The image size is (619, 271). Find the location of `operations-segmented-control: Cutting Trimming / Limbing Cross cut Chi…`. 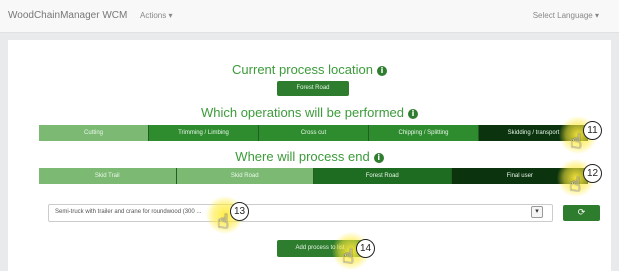

operations-segmented-control: Cutting Trimming / Limbing Cross cut Chi… is located at coordinates (313, 133).